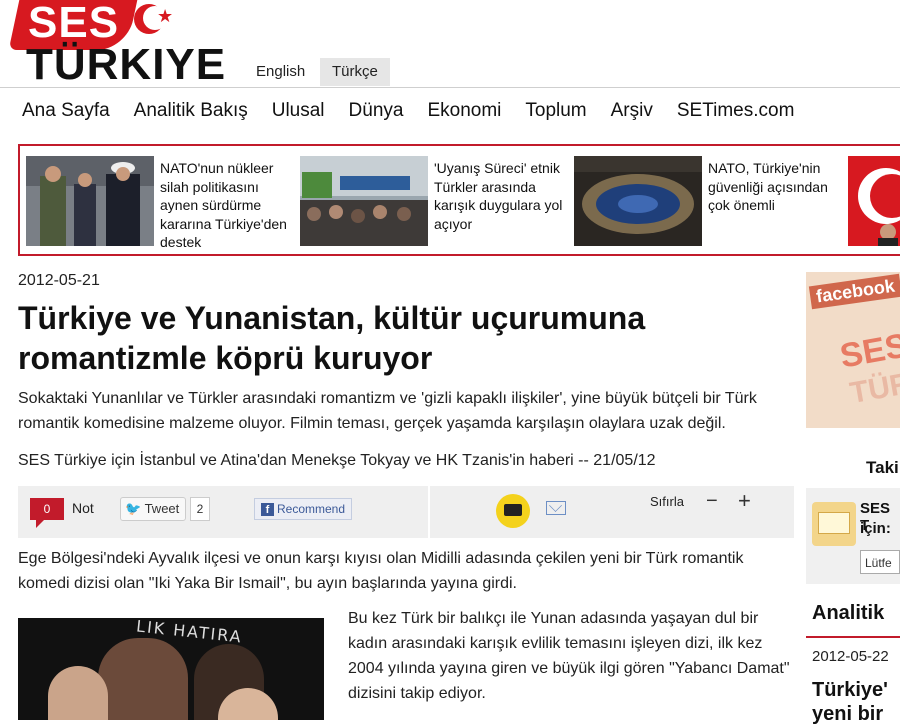 This screenshot has height=726, width=900. Describe the element at coordinates (191, 111) in the screenshot. I see `nav-item-analysis: Analitik Bakış` at that location.